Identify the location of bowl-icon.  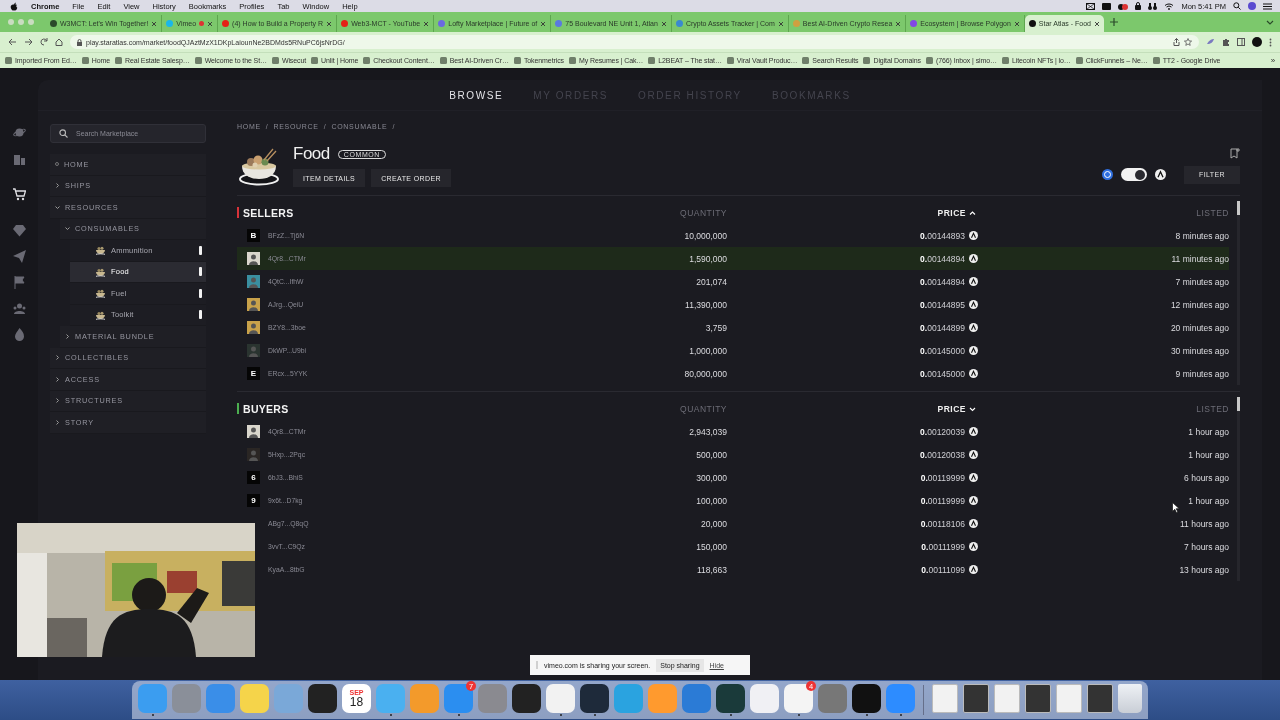
(100, 293).